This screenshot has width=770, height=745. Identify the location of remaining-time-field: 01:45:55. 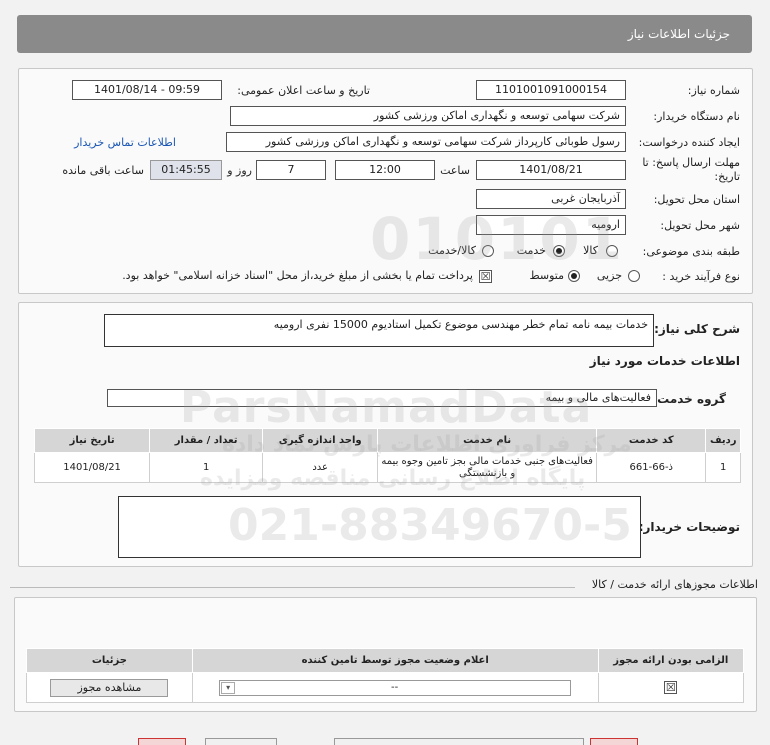
(186, 170).